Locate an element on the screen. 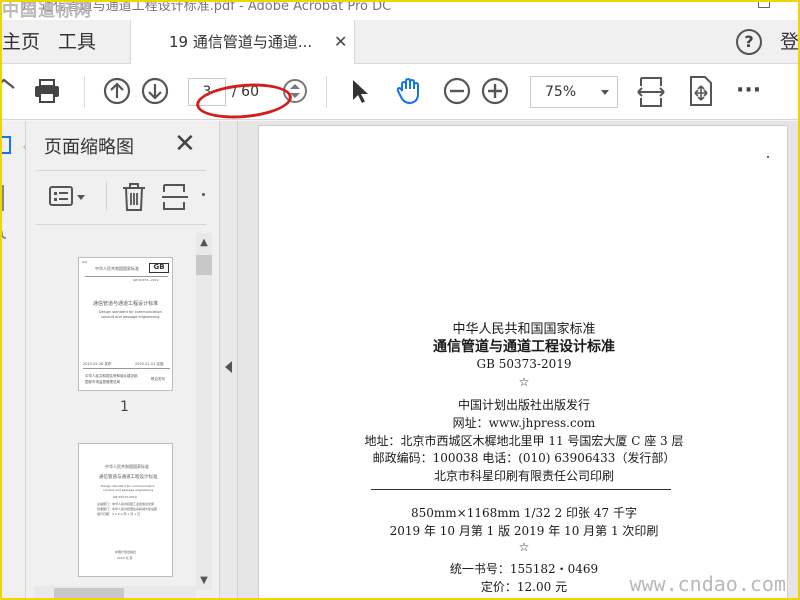  full-screen-icon is located at coordinates (701, 92).